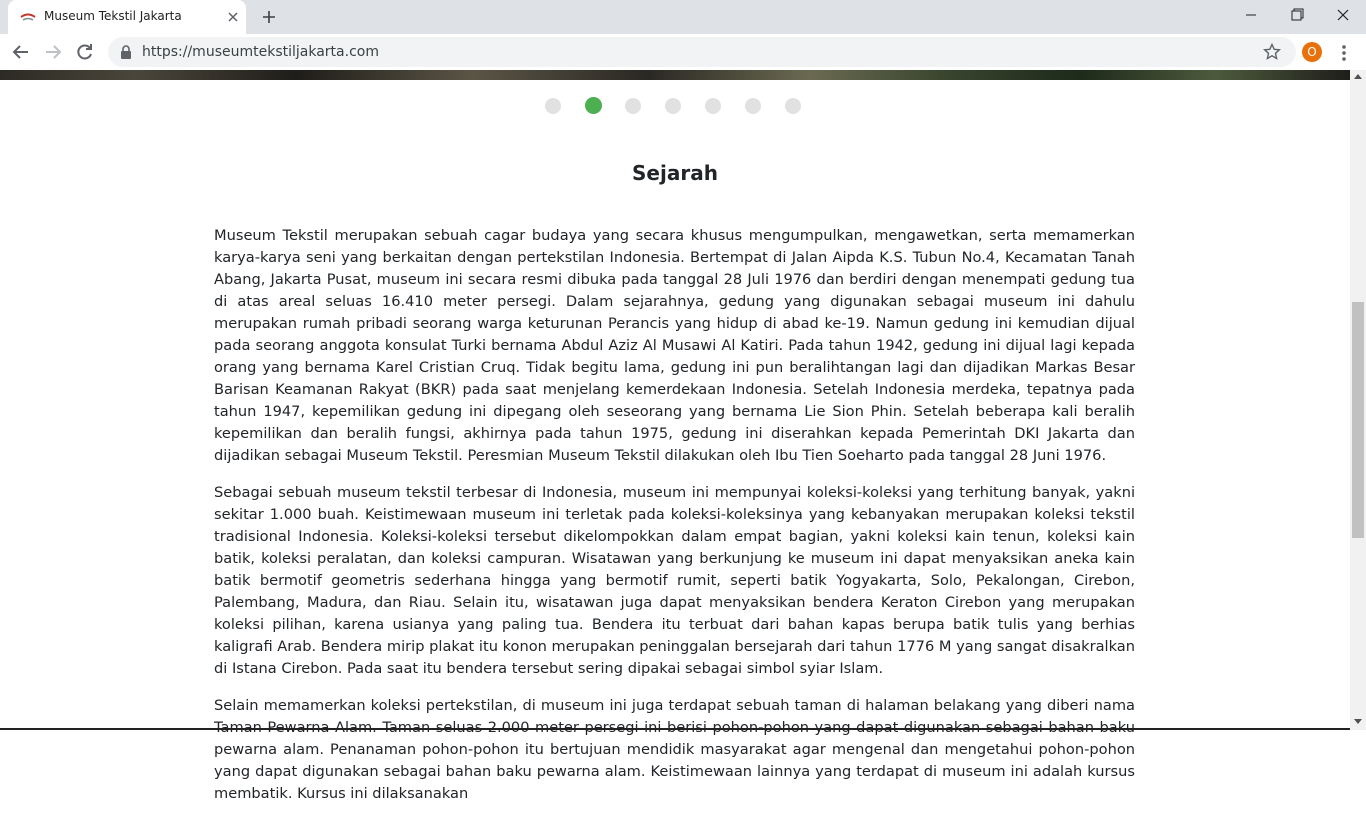 Image resolution: width=1366 pixels, height=820 pixels. I want to click on minimize-icon, so click(1251, 15).